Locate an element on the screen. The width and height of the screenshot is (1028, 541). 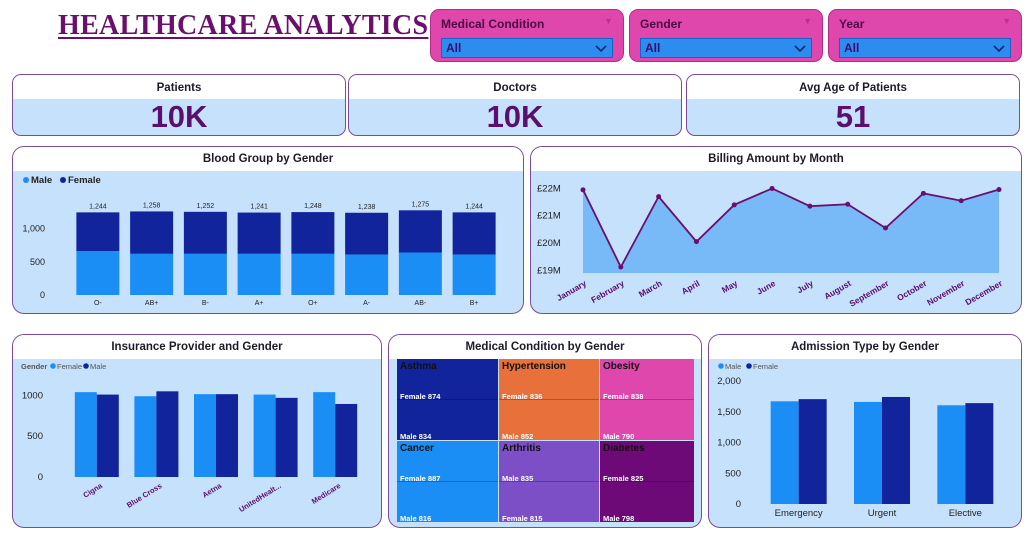
data-label-total: 1,275 is located at coordinates (421, 204).